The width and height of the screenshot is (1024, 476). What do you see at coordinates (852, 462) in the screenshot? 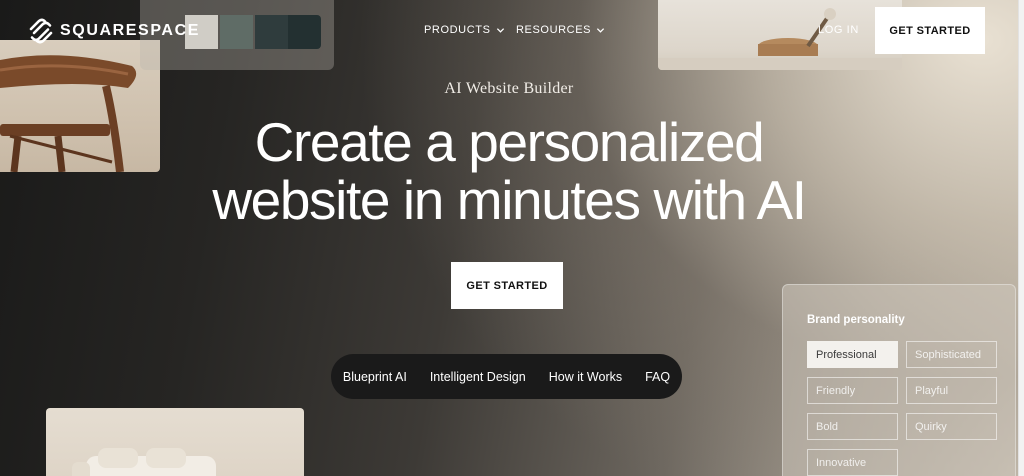
I see `option-innovative: Innovative` at bounding box center [852, 462].